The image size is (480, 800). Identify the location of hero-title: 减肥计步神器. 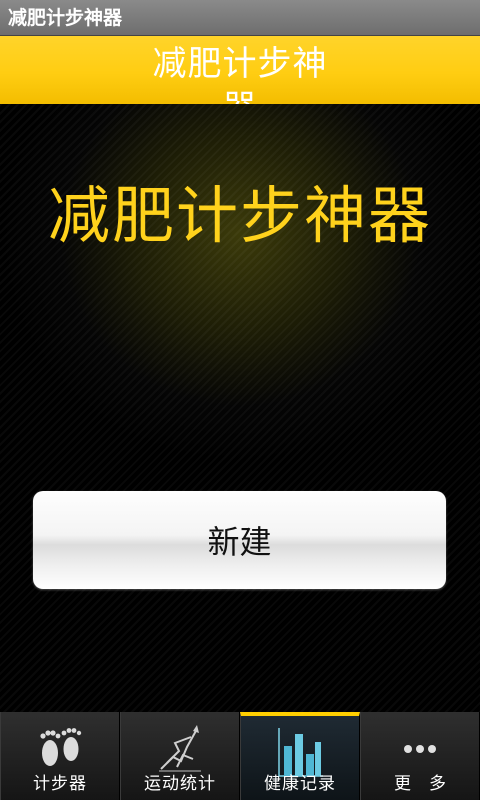
(239, 215).